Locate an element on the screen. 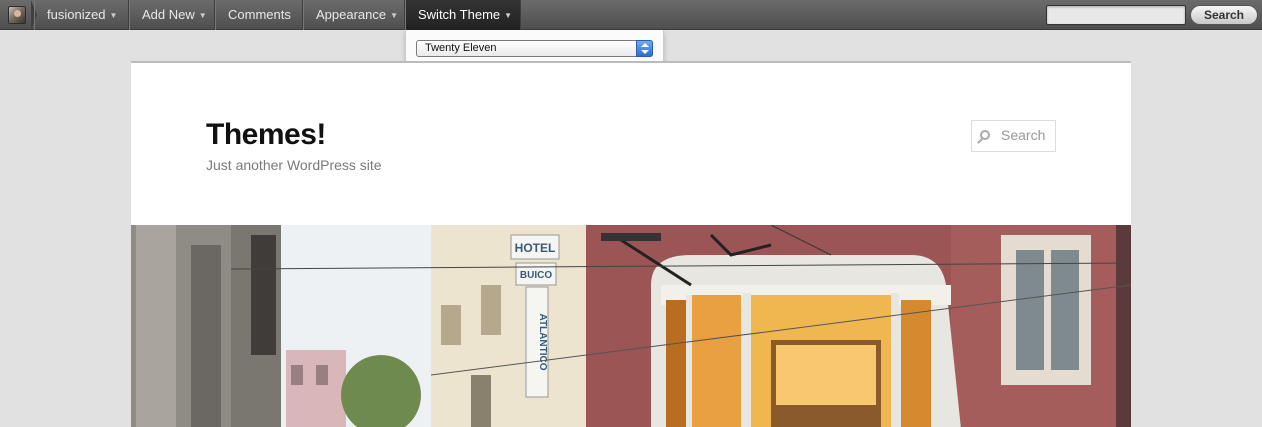  select-arrows-icon is located at coordinates (644, 48).